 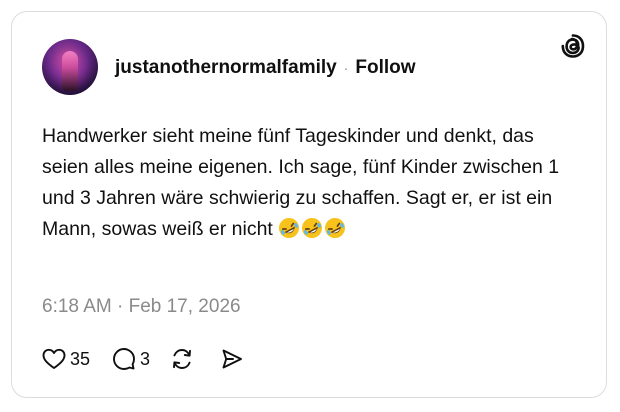 I want to click on reply-button: 3, so click(x=131, y=359).